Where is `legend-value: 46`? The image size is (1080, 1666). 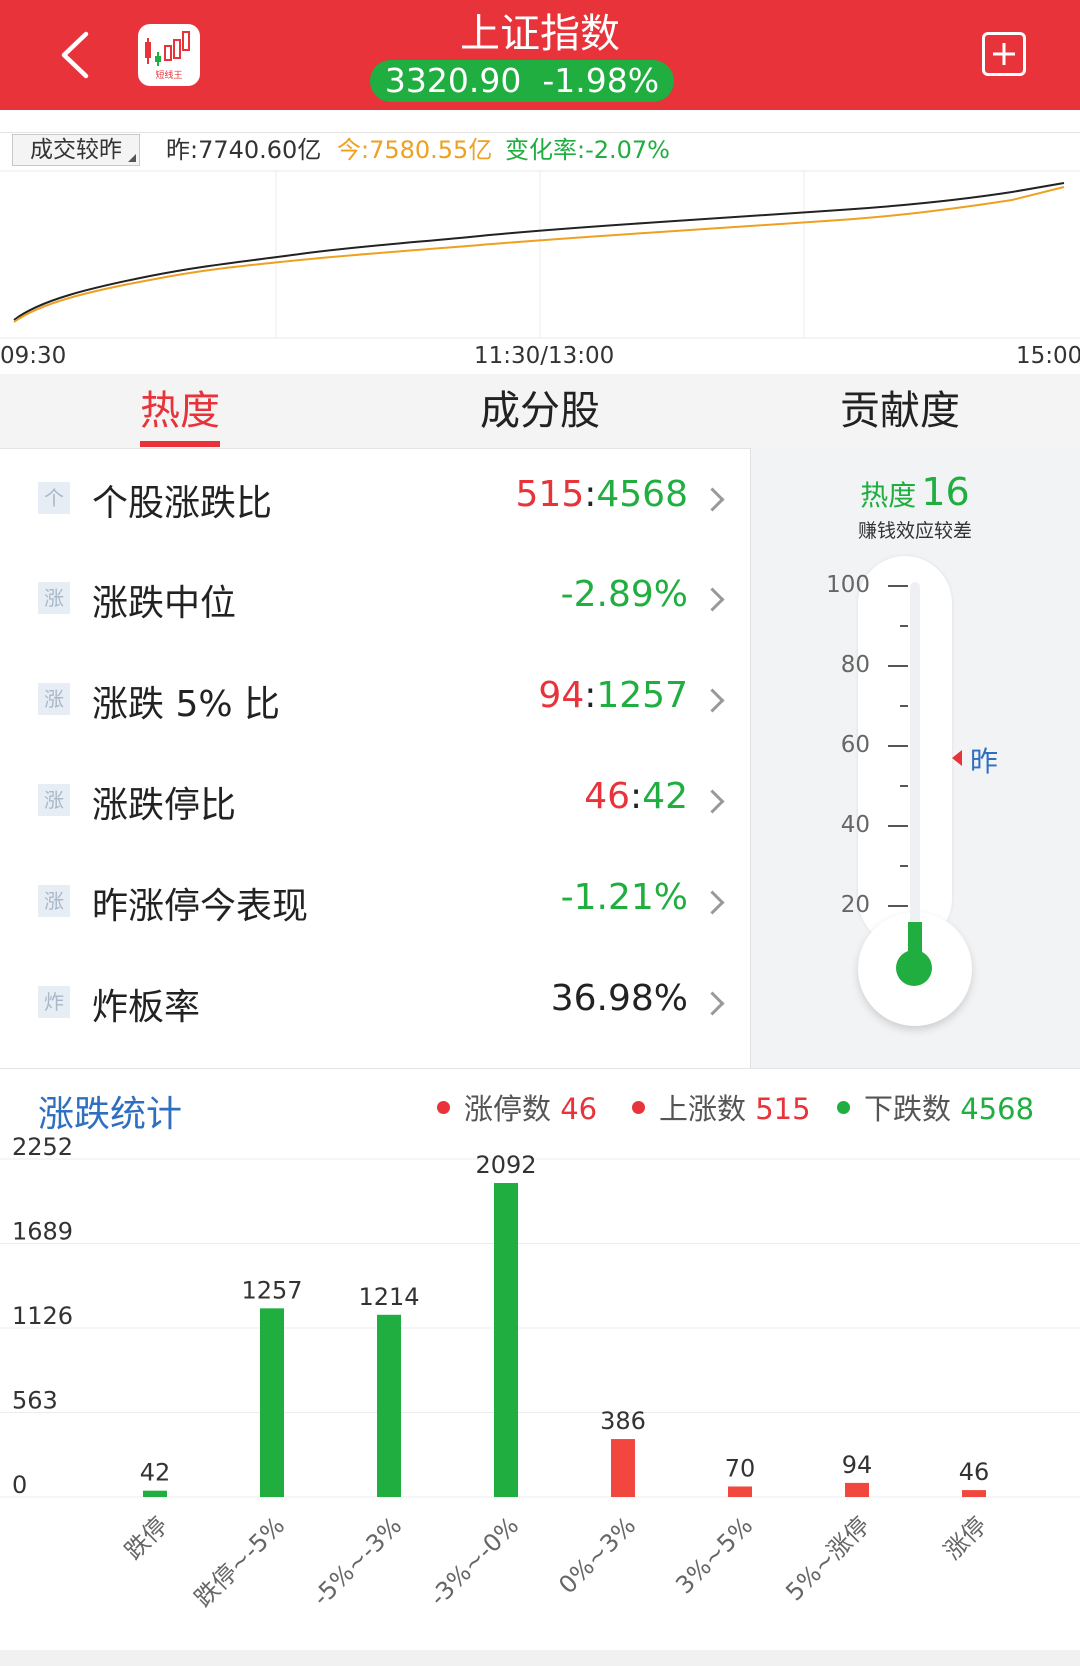 legend-value: 46 is located at coordinates (579, 1109).